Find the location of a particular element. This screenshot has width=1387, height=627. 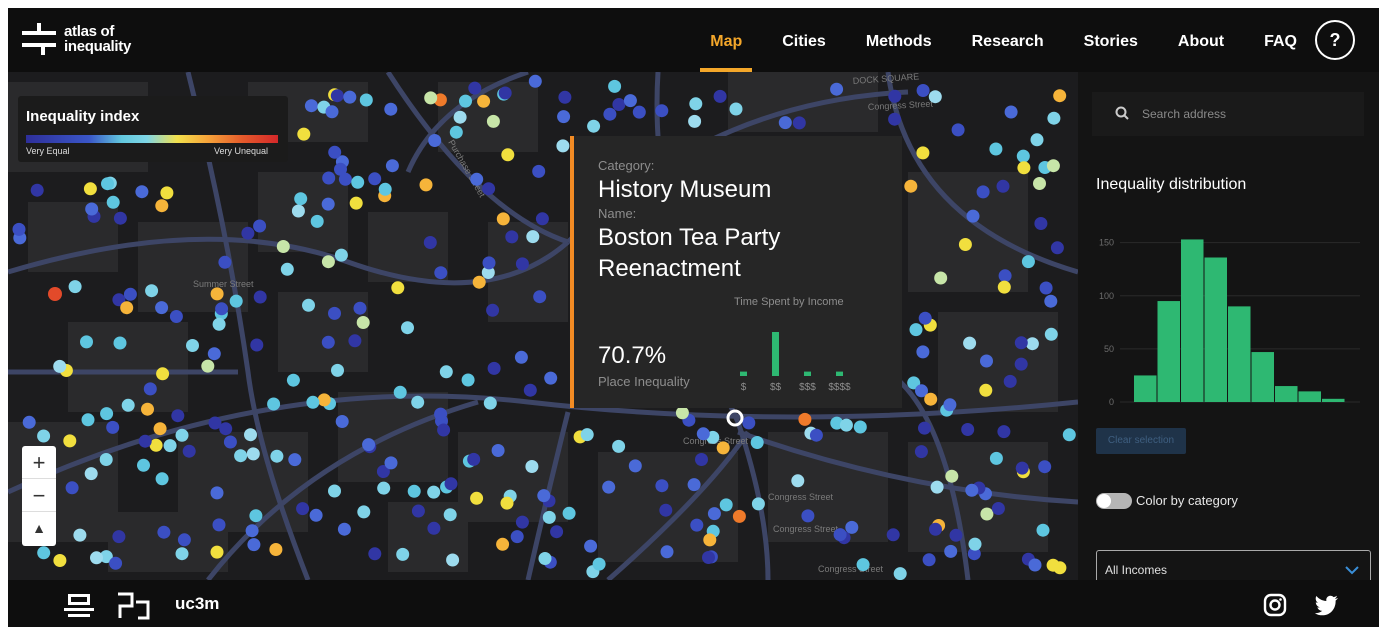

zoom-out-button: − is located at coordinates (39, 495).